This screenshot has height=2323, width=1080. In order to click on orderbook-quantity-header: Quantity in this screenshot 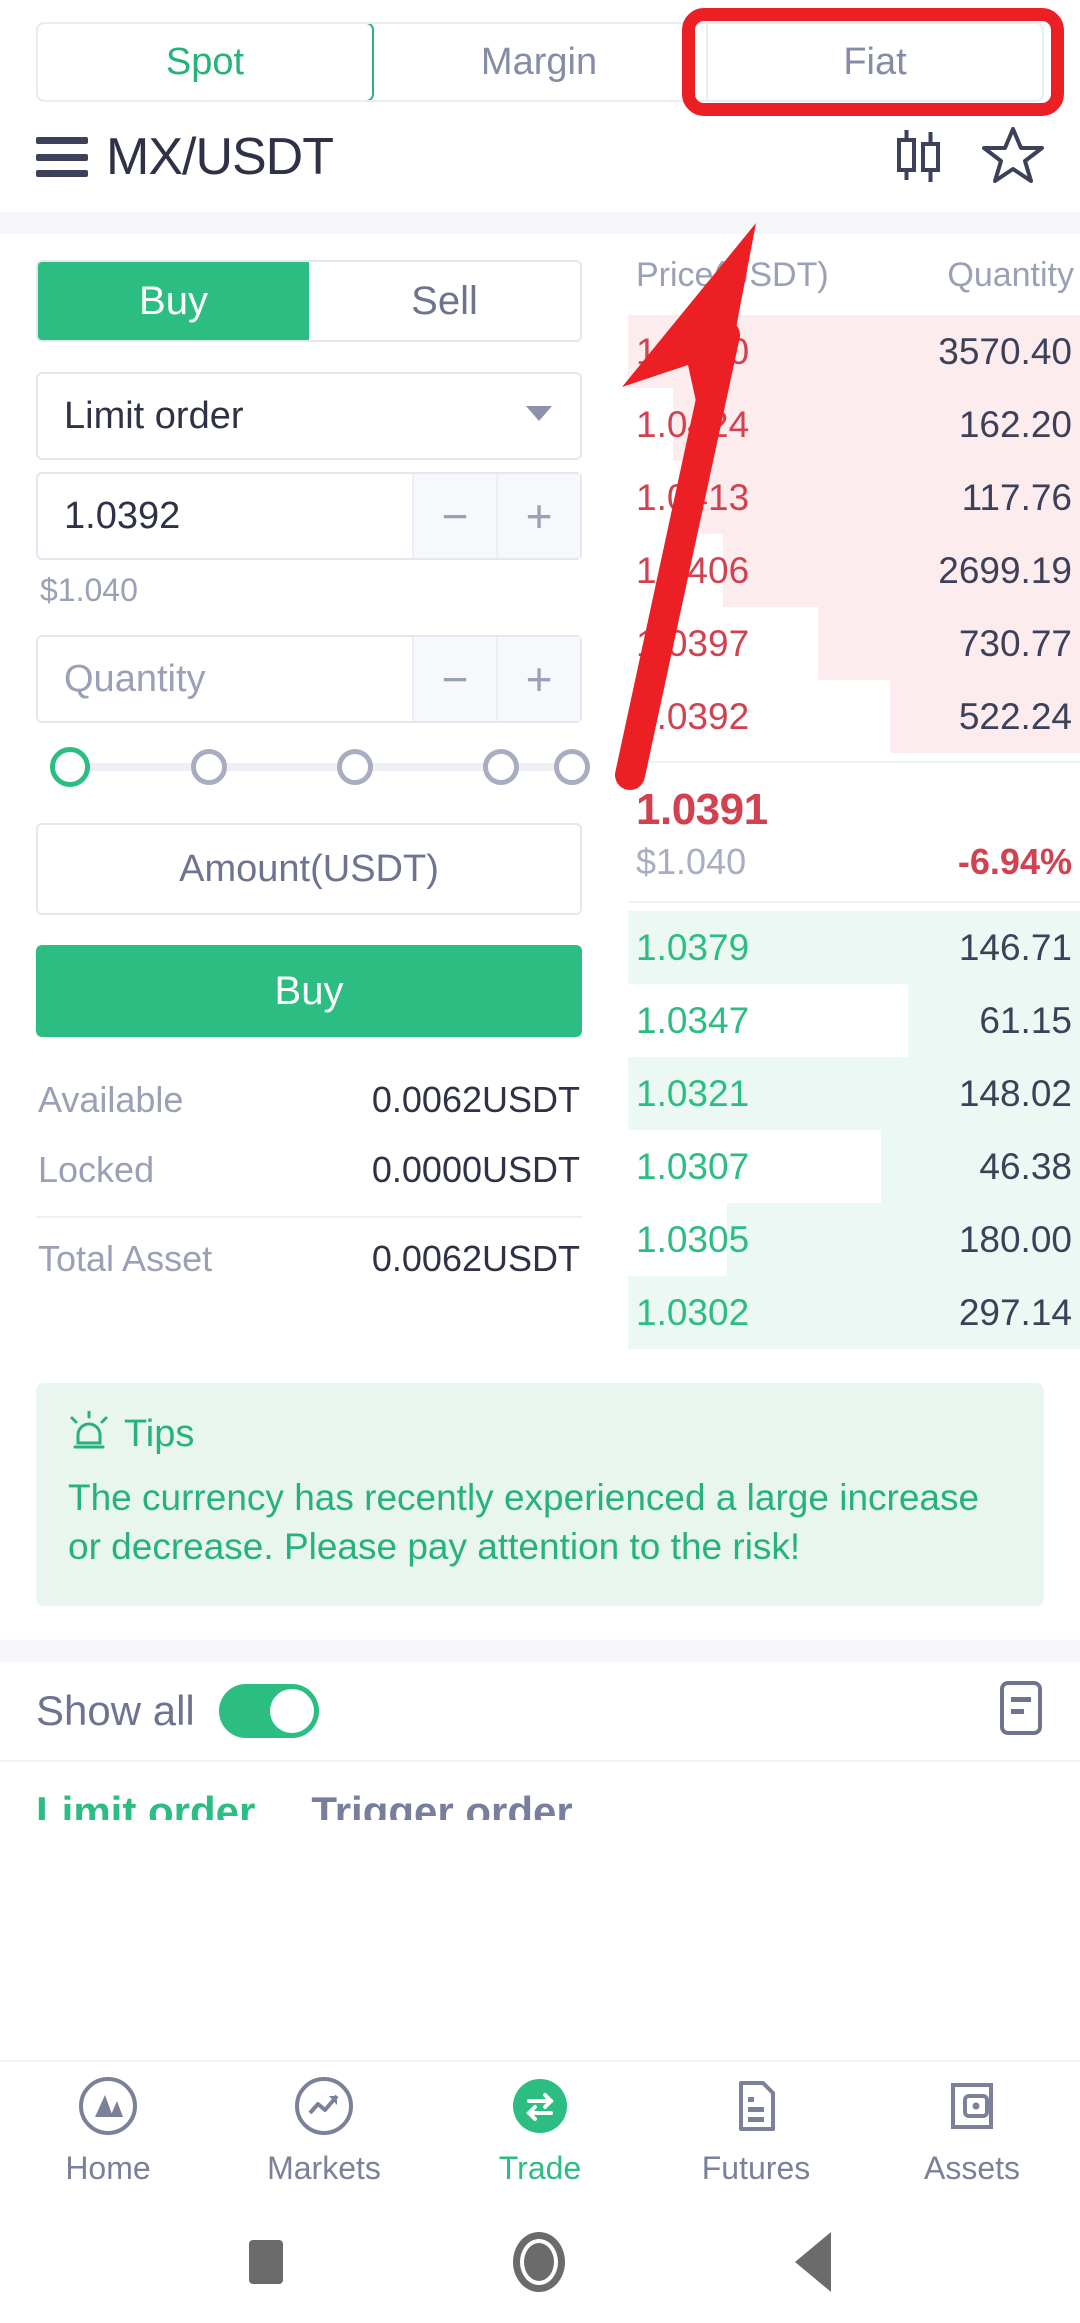, I will do `click(1010, 275)`.